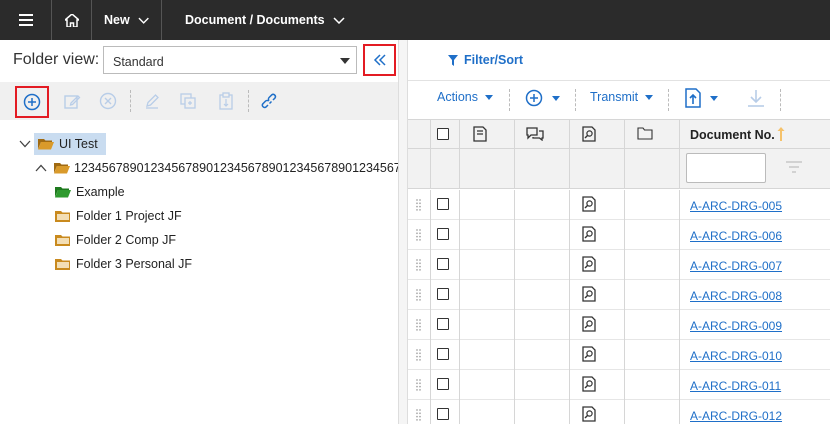 Image resolution: width=830 pixels, height=424 pixels. I want to click on table-row: A-ARC-DRG-009, so click(619, 325).